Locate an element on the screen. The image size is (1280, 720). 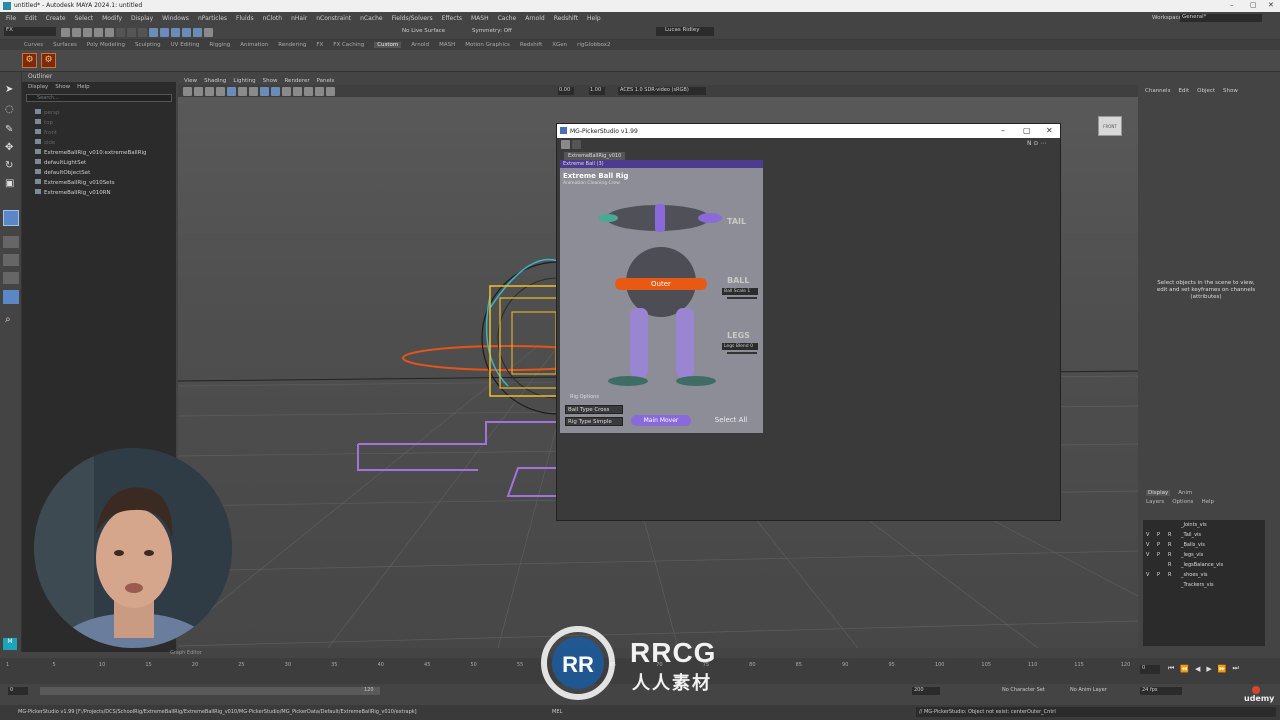
go-to-end-icon: ⏭ is located at coordinates (1236, 668).